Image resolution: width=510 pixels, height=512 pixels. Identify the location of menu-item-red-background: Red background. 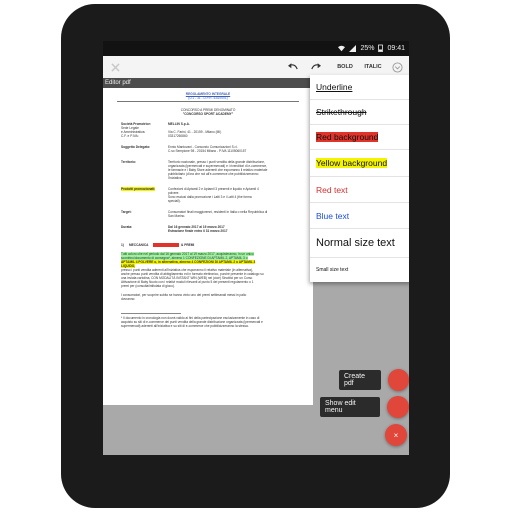
(359, 137).